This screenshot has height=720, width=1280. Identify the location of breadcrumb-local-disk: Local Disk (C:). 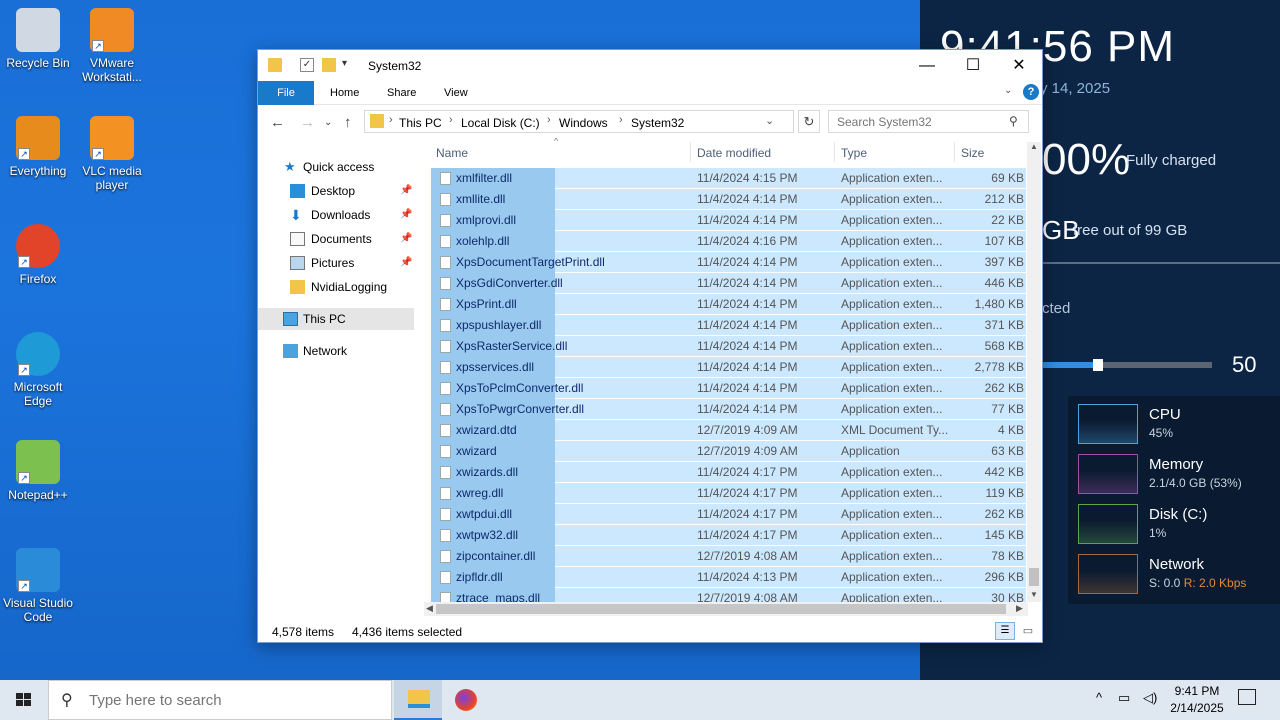
(500, 123).